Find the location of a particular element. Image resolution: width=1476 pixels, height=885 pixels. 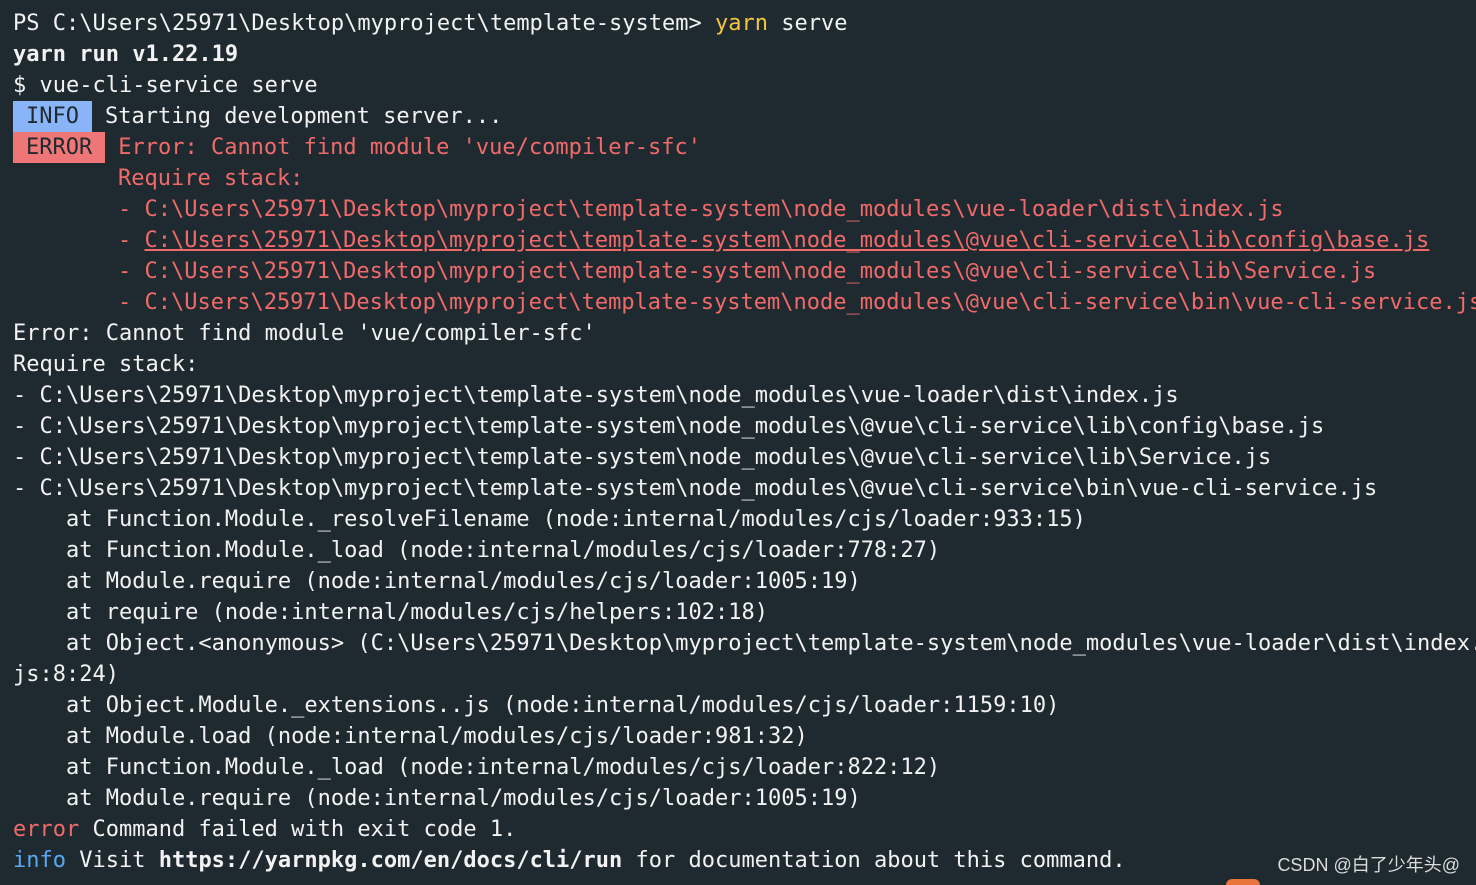

error-tag: error is located at coordinates (46, 829).